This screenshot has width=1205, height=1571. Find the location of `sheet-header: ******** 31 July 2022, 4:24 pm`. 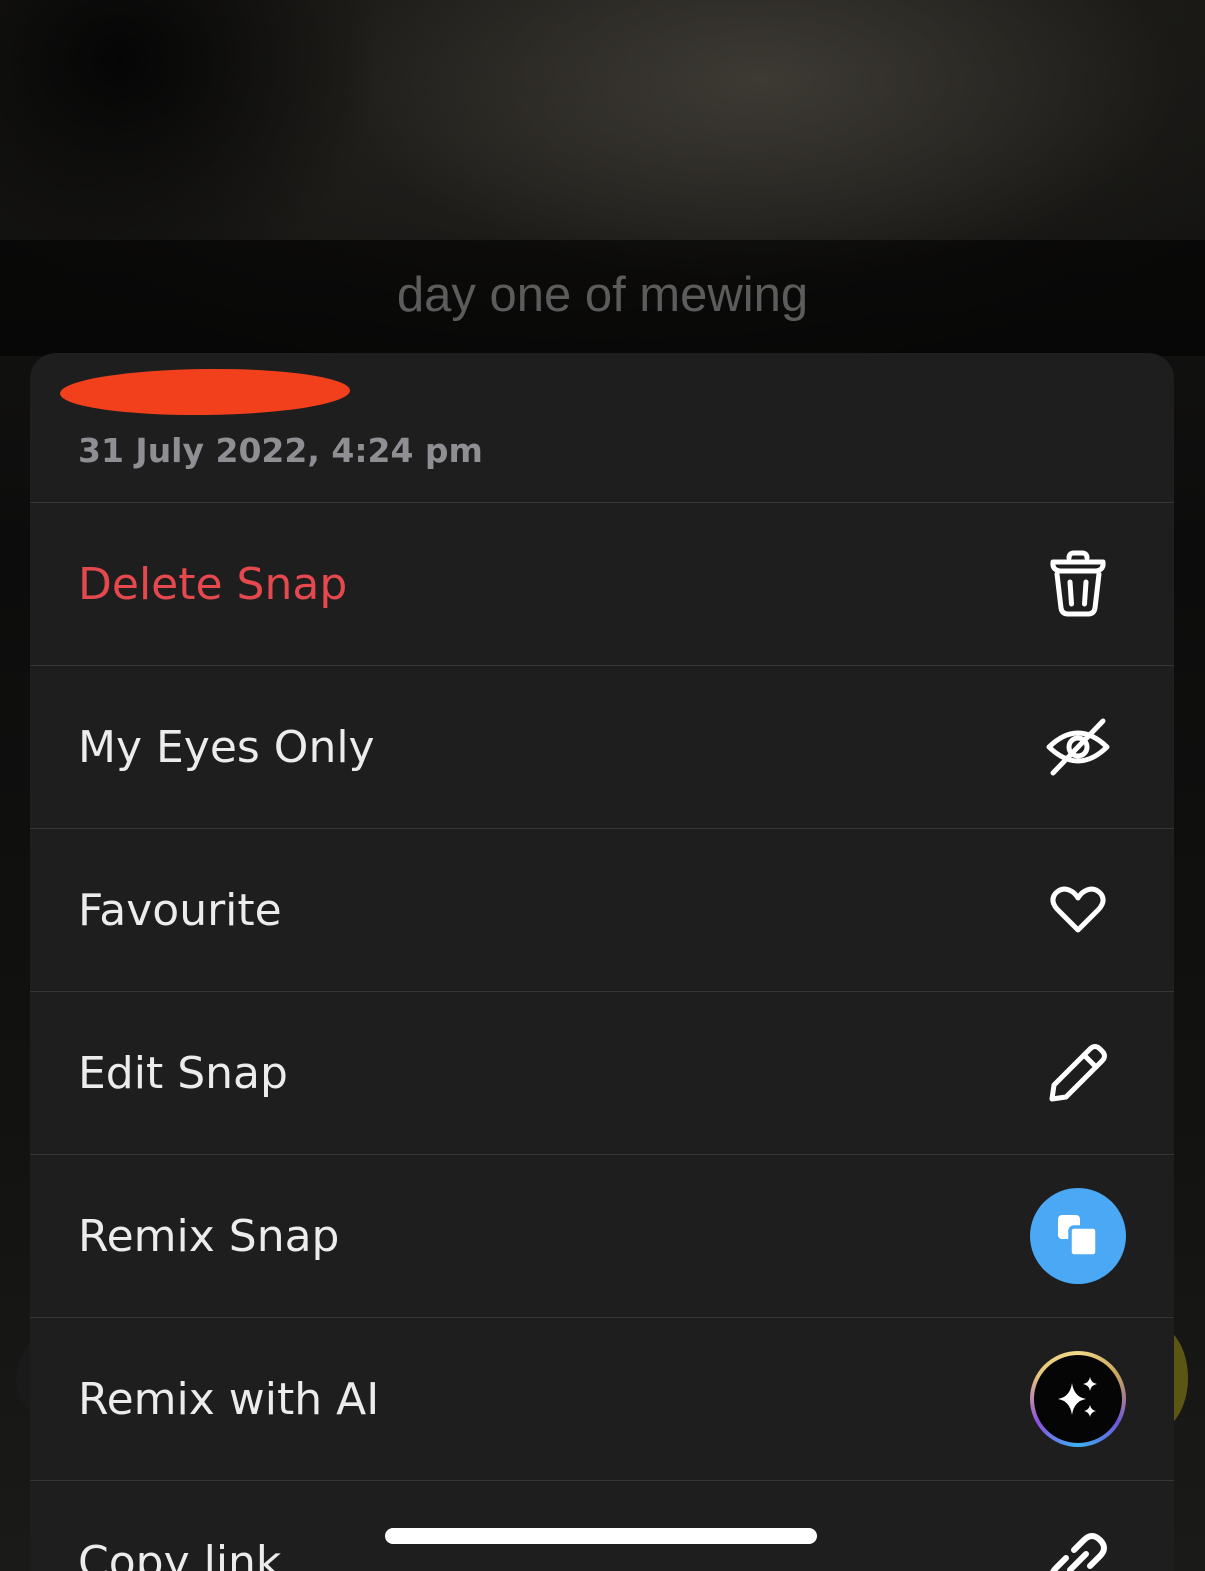

sheet-header: ******** 31 July 2022, 4:24 pm is located at coordinates (602, 428).